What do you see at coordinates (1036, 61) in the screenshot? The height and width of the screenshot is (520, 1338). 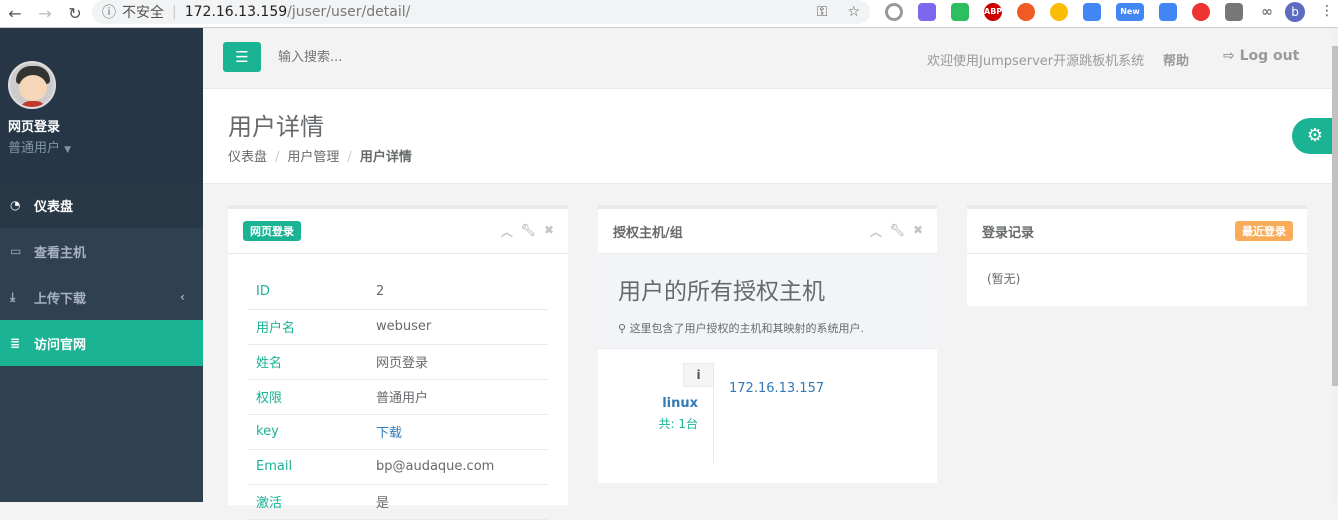 I see `welcome-text: 欢迎使用Jumpserver开源跳板机系统` at bounding box center [1036, 61].